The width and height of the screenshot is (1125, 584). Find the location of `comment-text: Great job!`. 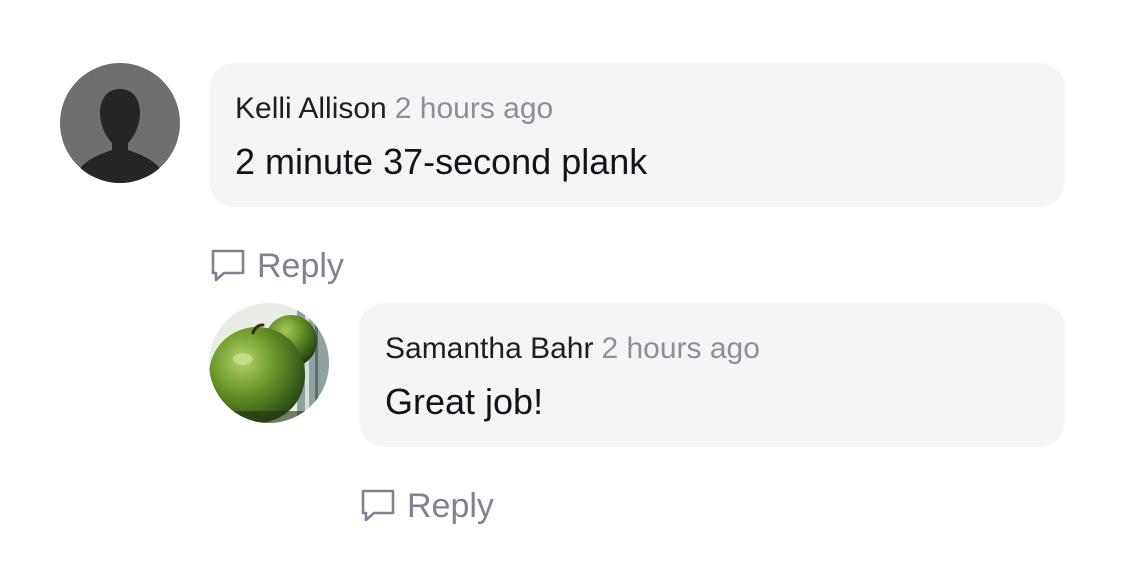

comment-text: Great job! is located at coordinates (464, 401).